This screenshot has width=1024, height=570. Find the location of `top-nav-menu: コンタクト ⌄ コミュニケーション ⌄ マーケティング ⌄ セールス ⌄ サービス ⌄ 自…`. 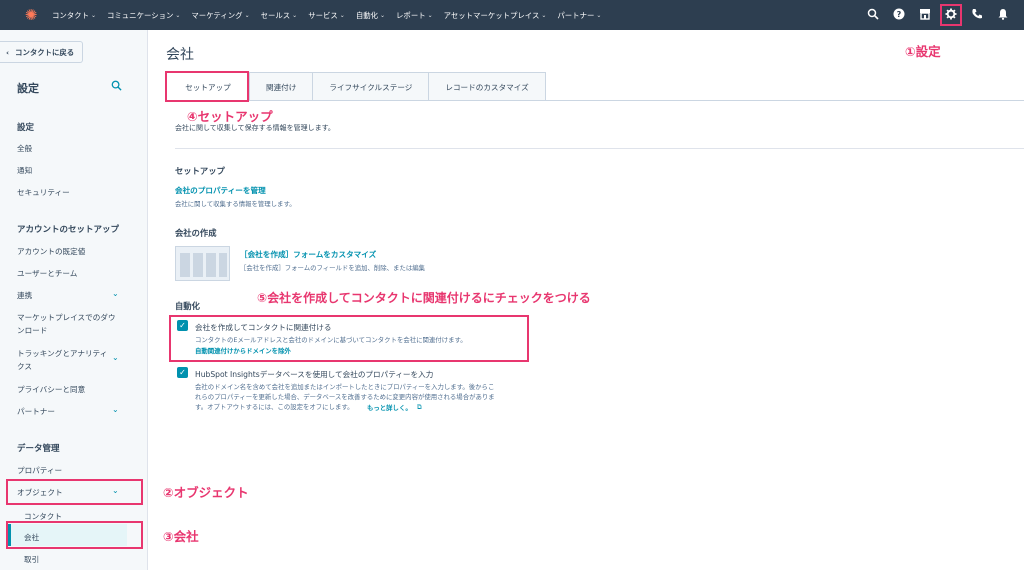

top-nav-menu: コンタクト ⌄ コミュニケーション ⌄ マーケティング ⌄ セールス ⌄ サービス ⌄ 自… is located at coordinates (332, 15).